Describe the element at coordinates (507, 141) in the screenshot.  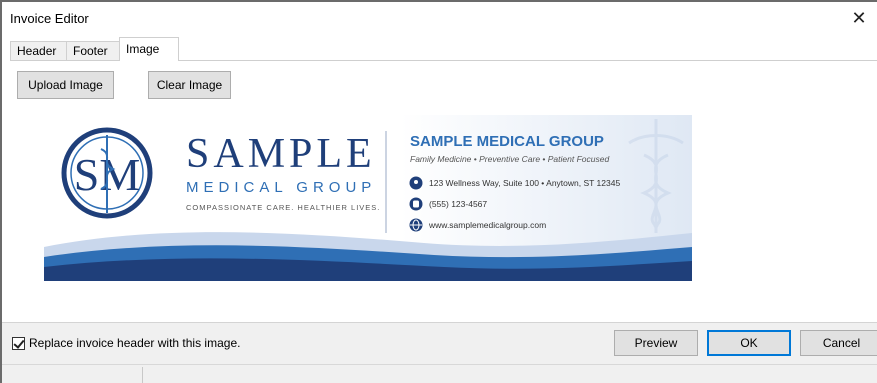
I see `banner-heading: SAMPLE MEDICAL GROUP` at that location.